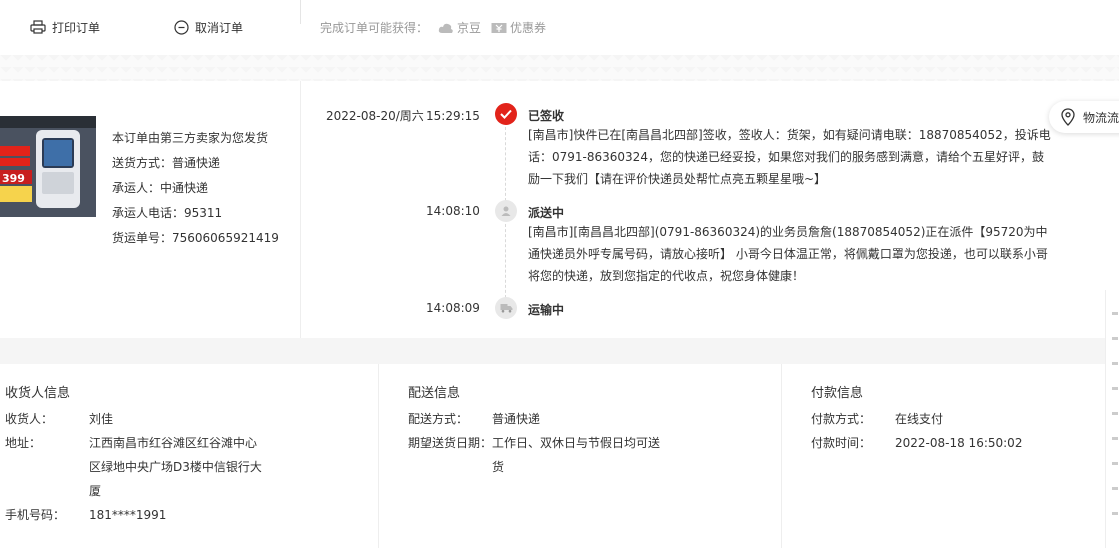 This screenshot has height=548, width=1119. What do you see at coordinates (1112, 419) in the screenshot?
I see `floating-sidebar-edge` at bounding box center [1112, 419].